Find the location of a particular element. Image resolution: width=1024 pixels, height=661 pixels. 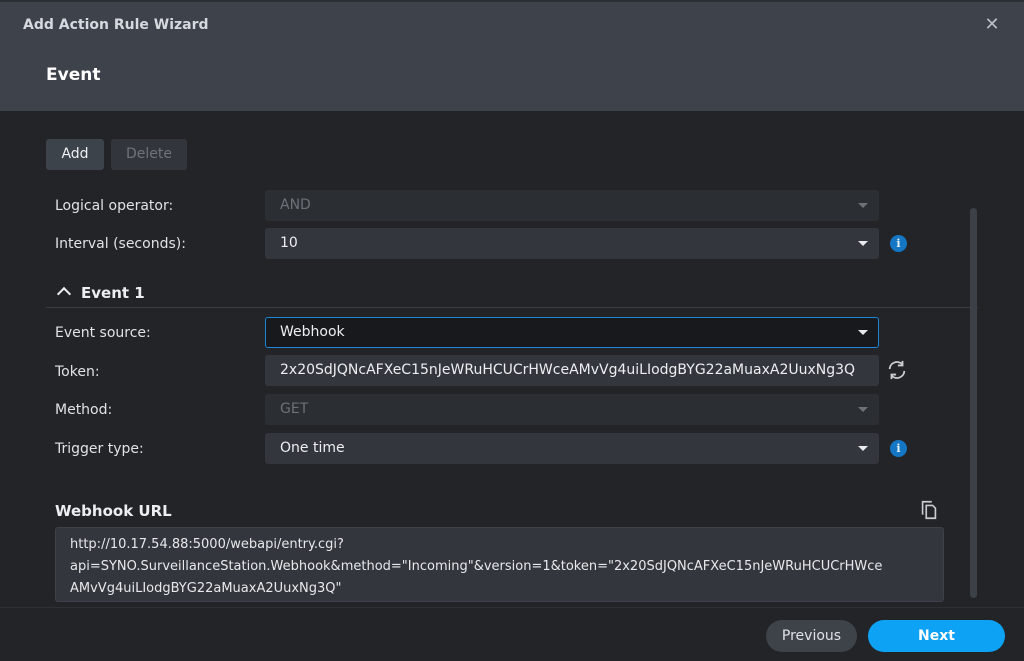

method-label: Method: is located at coordinates (84, 410).